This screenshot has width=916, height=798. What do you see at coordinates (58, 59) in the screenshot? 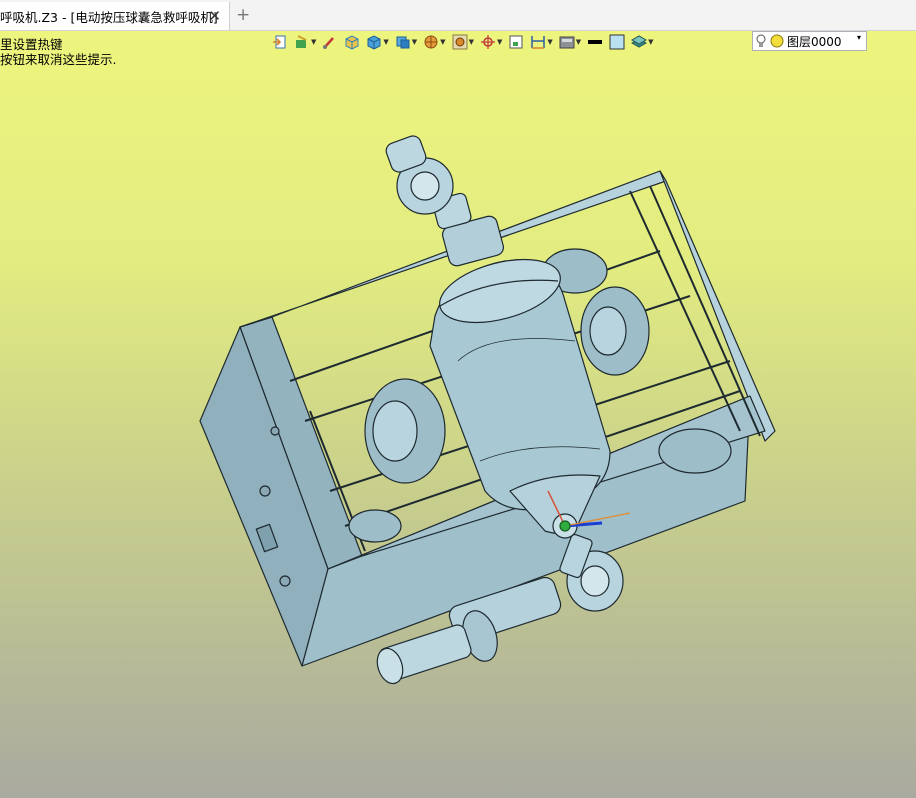
I see `hint-line-2: 按钮来取消这些提示.` at bounding box center [58, 59].